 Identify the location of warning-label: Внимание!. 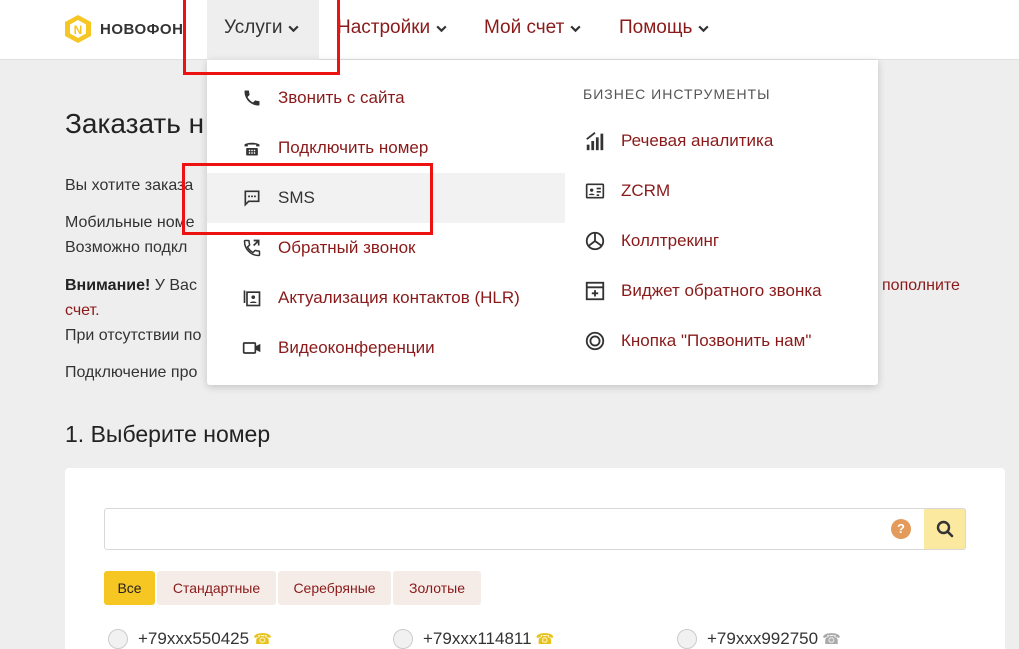
(108, 285).